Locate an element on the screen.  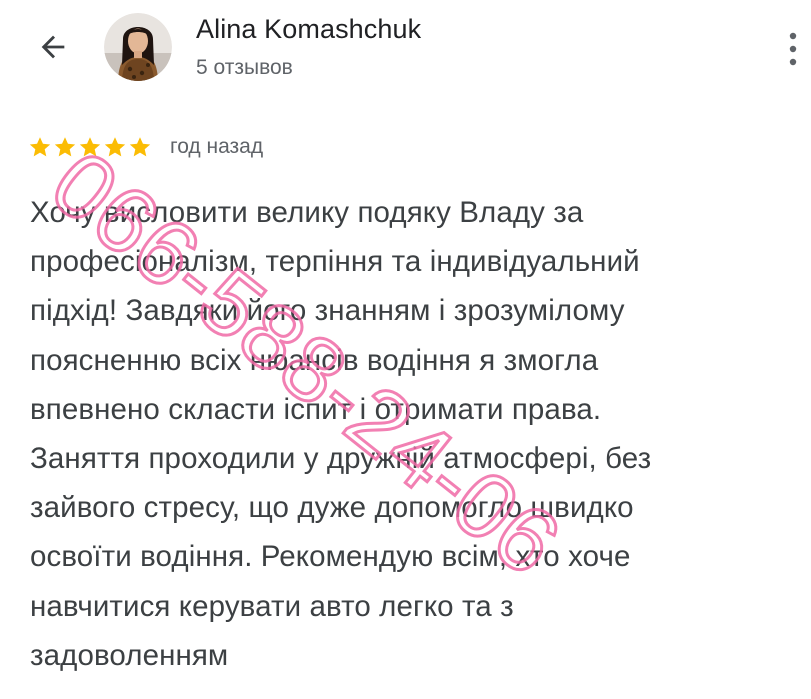
review-text-line: задоволенням is located at coordinates (129, 655).